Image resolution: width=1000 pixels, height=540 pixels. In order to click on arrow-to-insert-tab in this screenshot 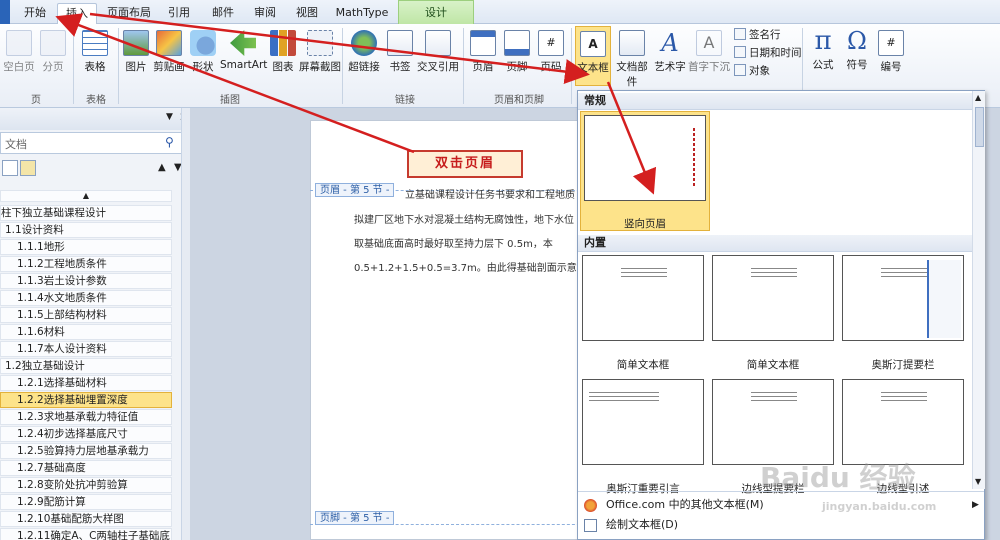, I will do `click(235, 83)`.